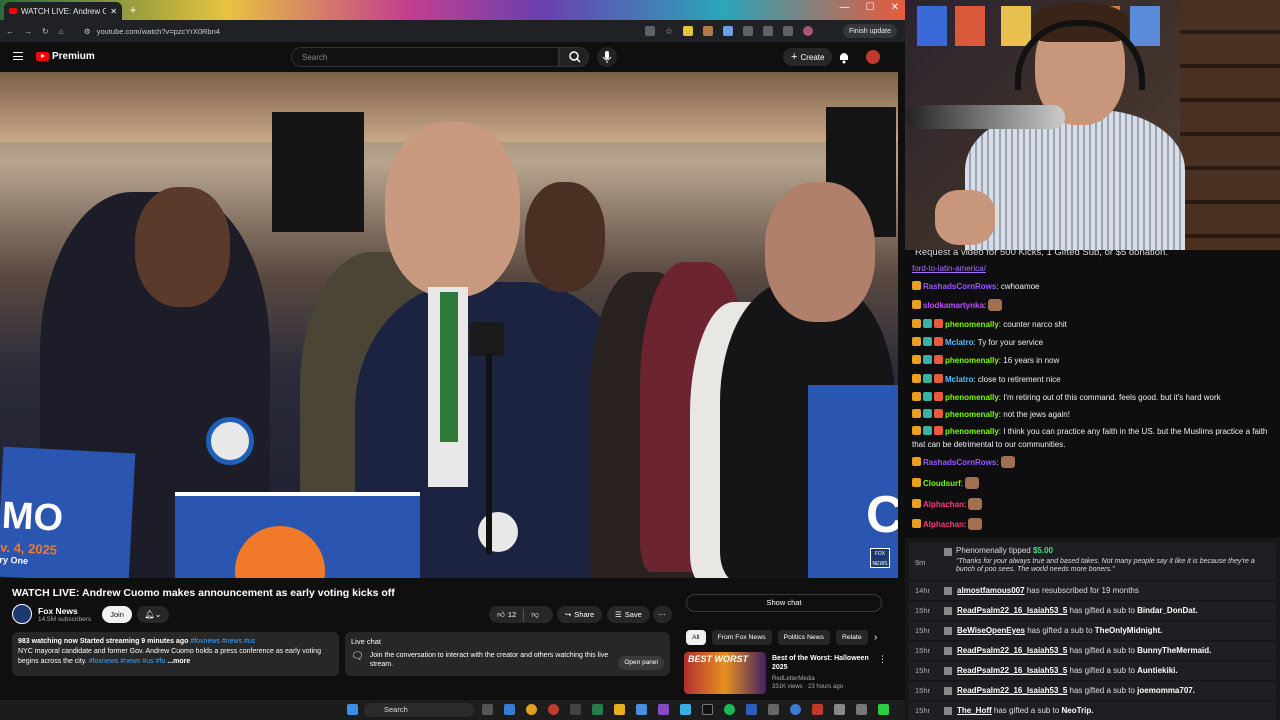 This screenshot has height=720, width=1280. Describe the element at coordinates (553, 709) in the screenshot. I see `chrome-alt-icon` at that location.